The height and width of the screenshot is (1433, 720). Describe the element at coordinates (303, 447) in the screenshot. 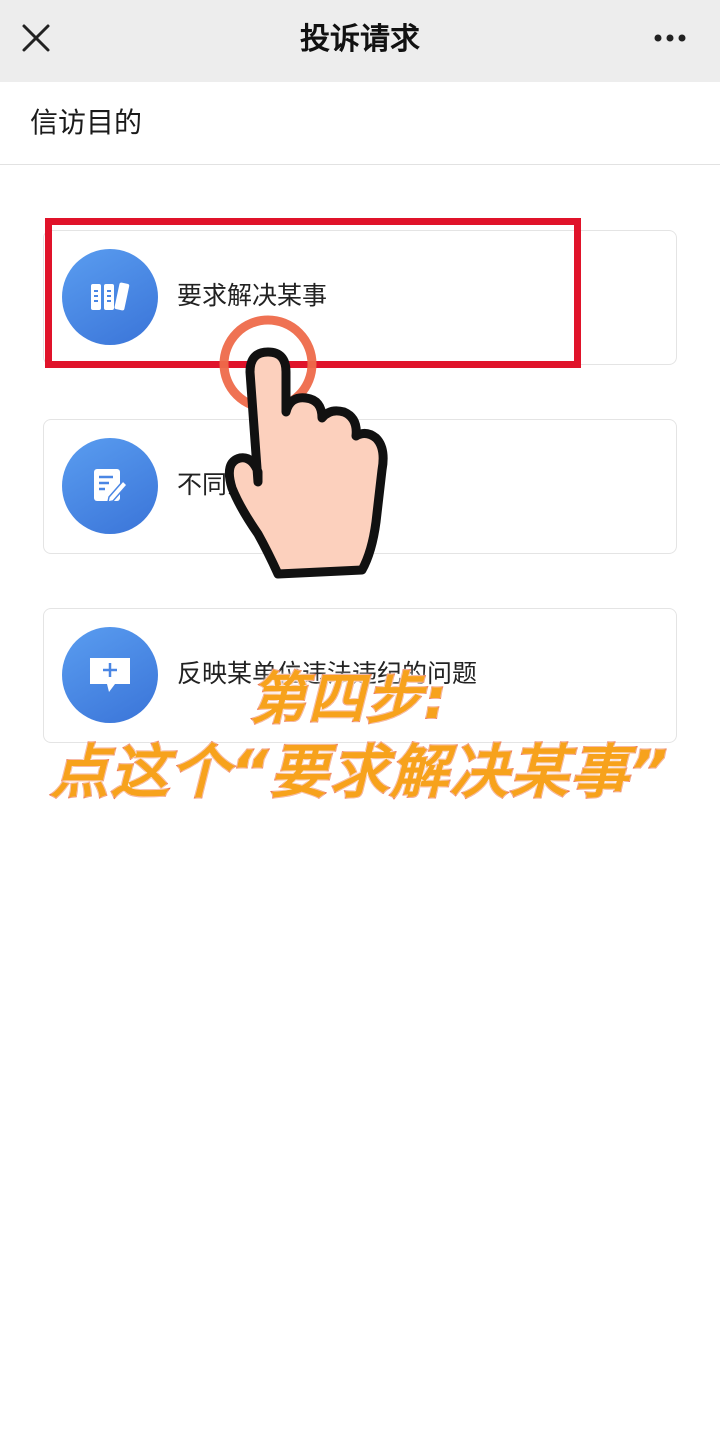

I see `pointing-hand-icon` at that location.